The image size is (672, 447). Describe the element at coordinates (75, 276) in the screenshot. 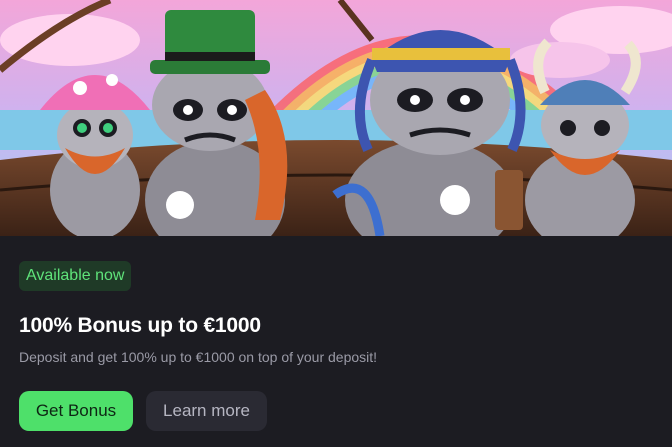

I see `availability-badge: Available now` at that location.